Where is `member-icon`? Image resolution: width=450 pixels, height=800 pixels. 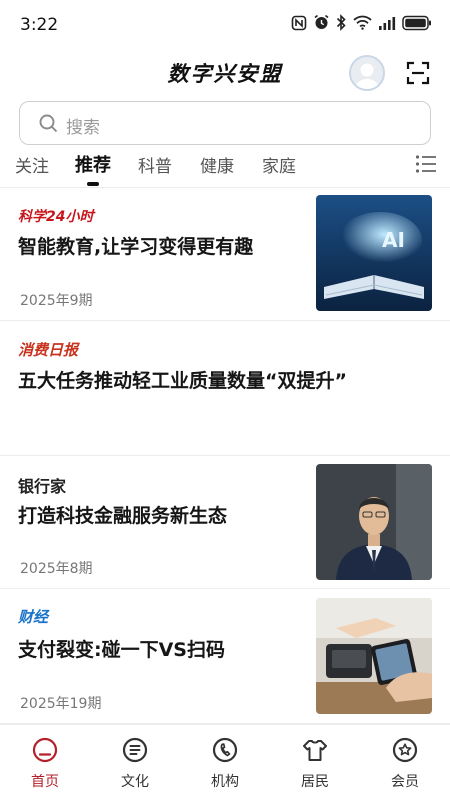 member-icon is located at coordinates (405, 750).